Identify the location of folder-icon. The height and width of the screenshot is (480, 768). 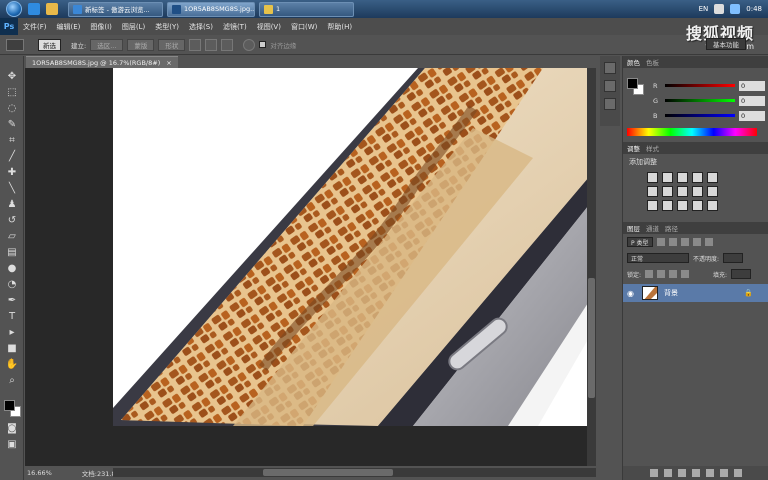
(52, 9).